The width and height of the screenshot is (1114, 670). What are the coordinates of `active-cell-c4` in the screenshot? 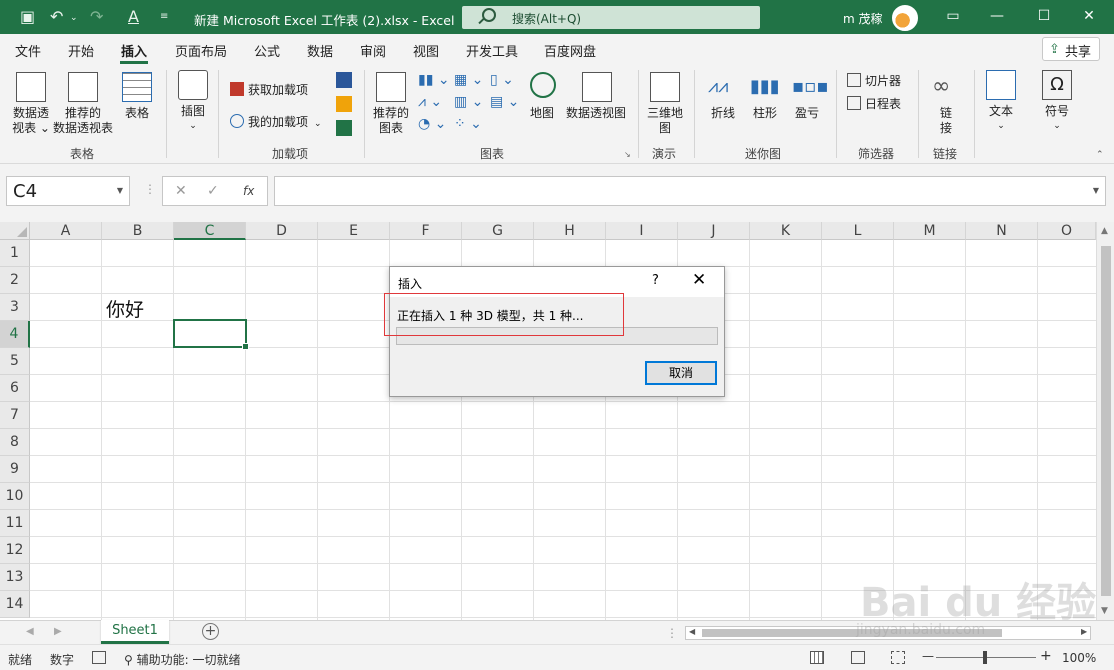 It's located at (211, 334).